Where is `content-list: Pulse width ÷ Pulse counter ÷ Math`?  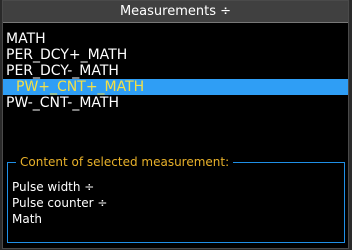
content-list: Pulse width ÷ Pulse counter ÷ Math is located at coordinates (59, 203).